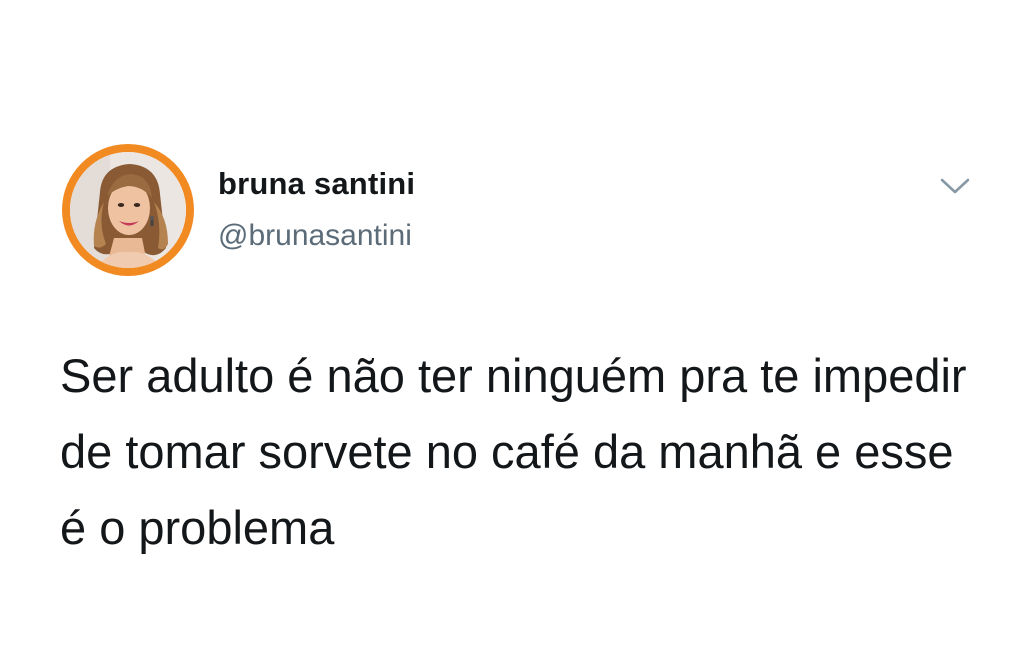 This screenshot has height=657, width=1024. I want to click on author-handle: @brunasantini, so click(315, 236).